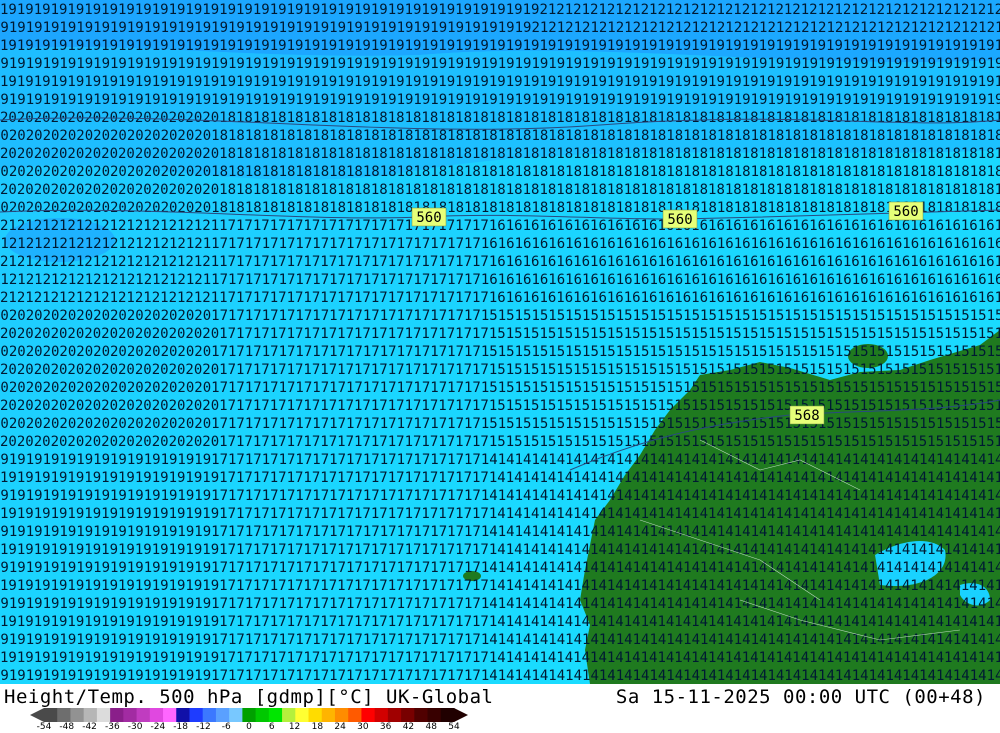 Image resolution: width=1000 pixels, height=733 pixels. Describe the element at coordinates (385, 727) in the screenshot. I see `colorbar-tick-label: 36` at that location.